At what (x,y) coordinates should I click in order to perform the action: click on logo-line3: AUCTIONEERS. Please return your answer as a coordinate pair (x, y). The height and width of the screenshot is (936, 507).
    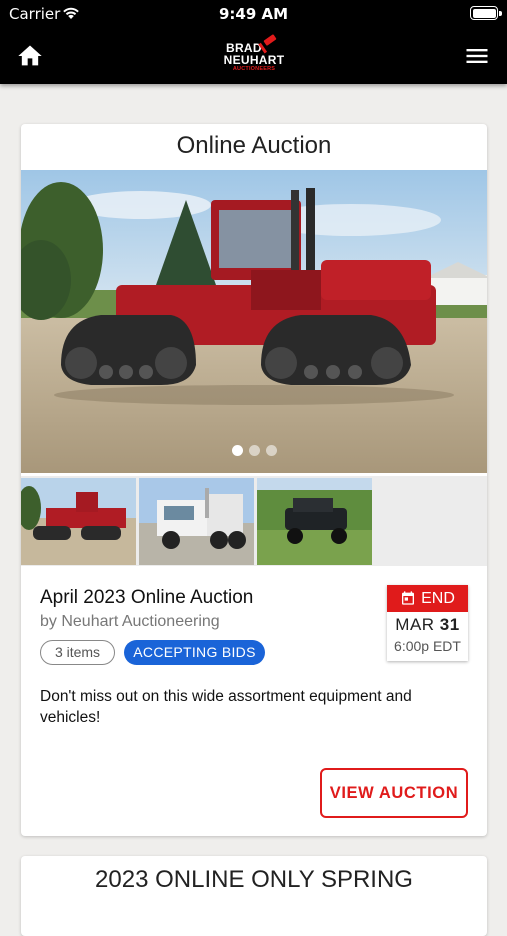
    Looking at the image, I should click on (254, 69).